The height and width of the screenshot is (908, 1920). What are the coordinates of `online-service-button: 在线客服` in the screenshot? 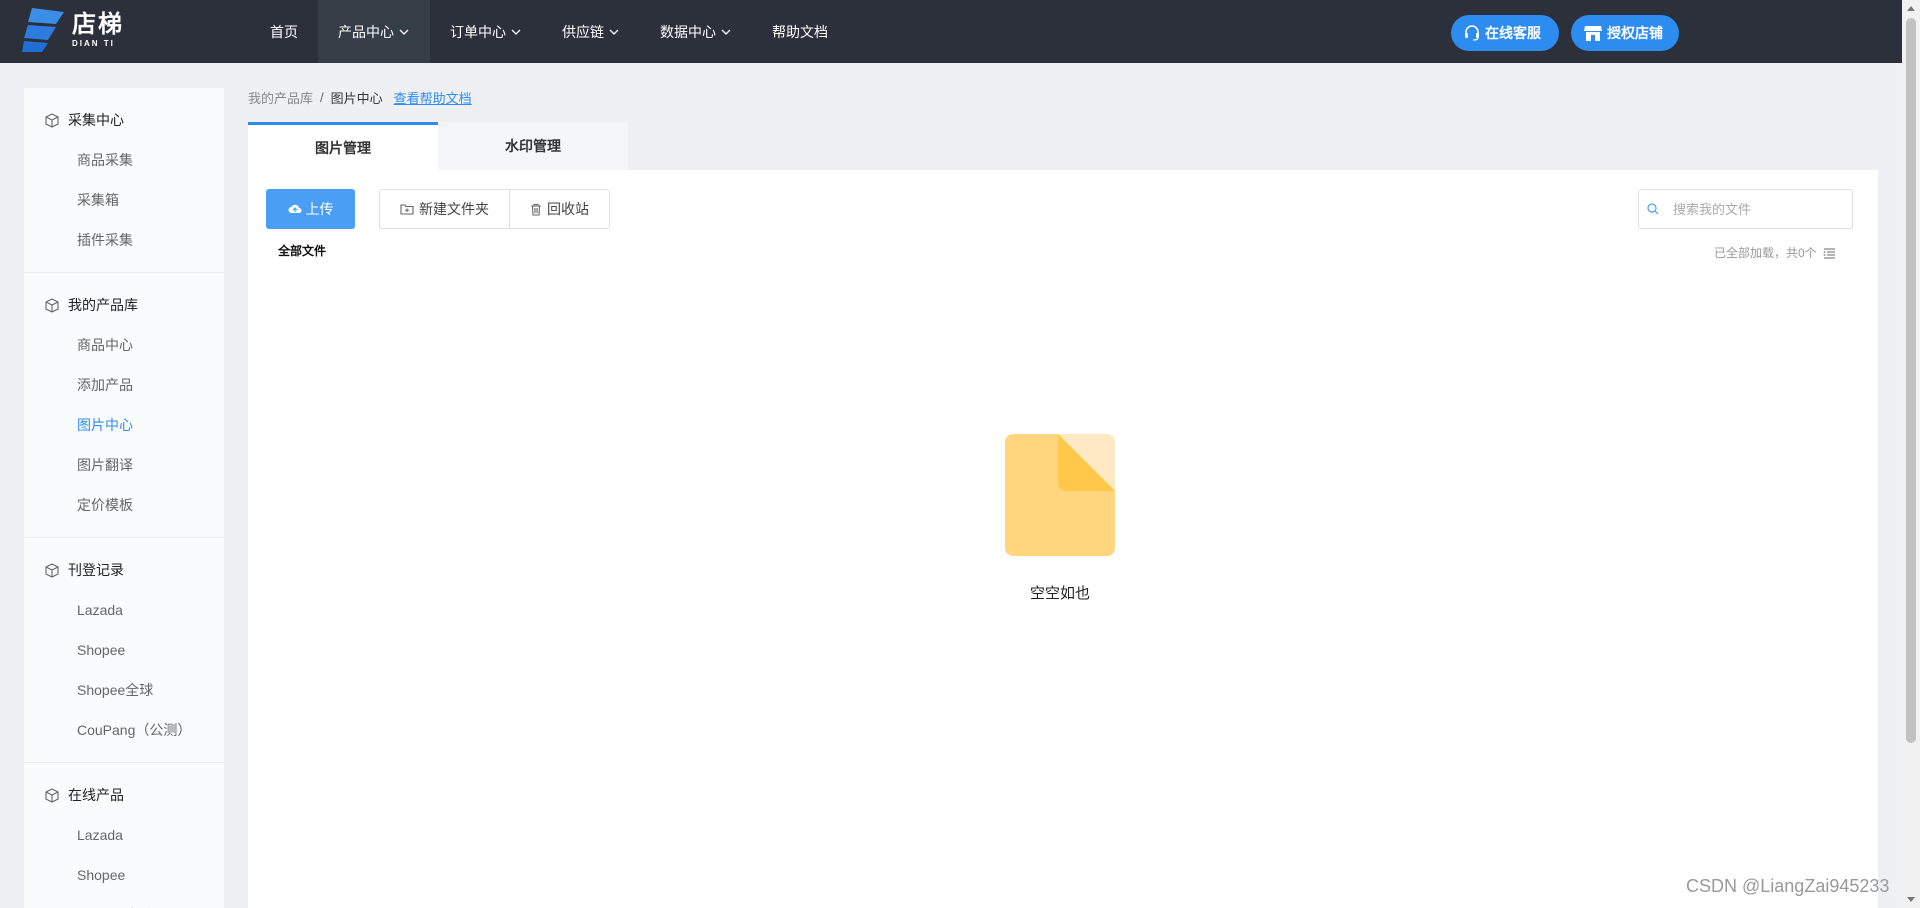 It's located at (1505, 33).